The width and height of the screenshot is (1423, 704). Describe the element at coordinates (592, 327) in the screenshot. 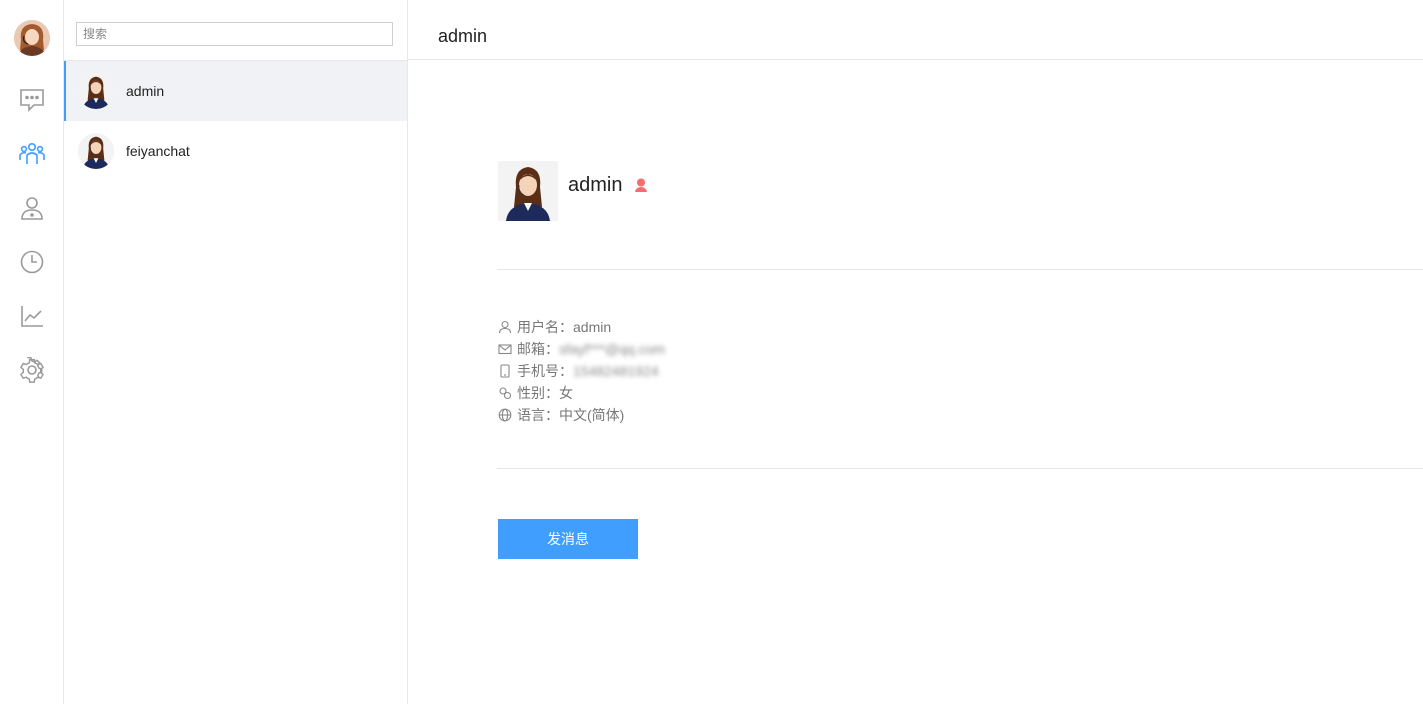

I see `info-value: admin` at that location.